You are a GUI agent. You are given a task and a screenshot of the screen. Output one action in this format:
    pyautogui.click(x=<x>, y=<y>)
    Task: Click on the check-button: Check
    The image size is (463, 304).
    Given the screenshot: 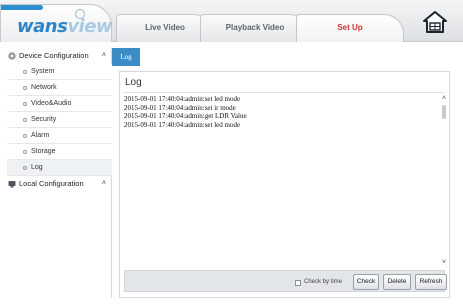 What is the action you would take?
    pyautogui.click(x=366, y=282)
    